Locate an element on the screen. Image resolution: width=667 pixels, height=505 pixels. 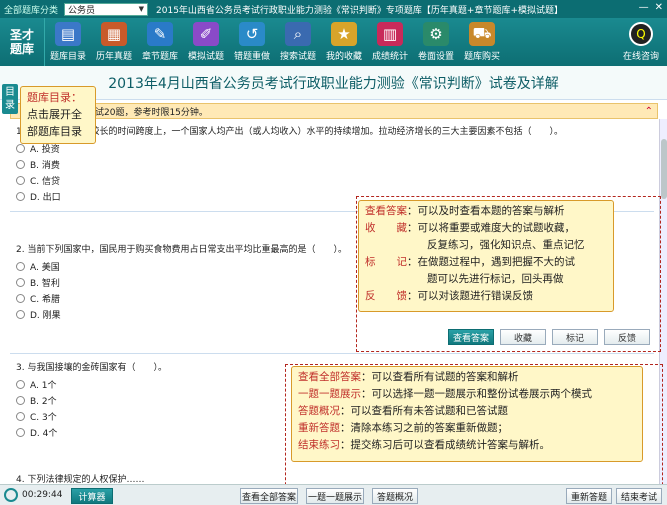
finish-exam-button: 结束考试 is located at coordinates (639, 496).